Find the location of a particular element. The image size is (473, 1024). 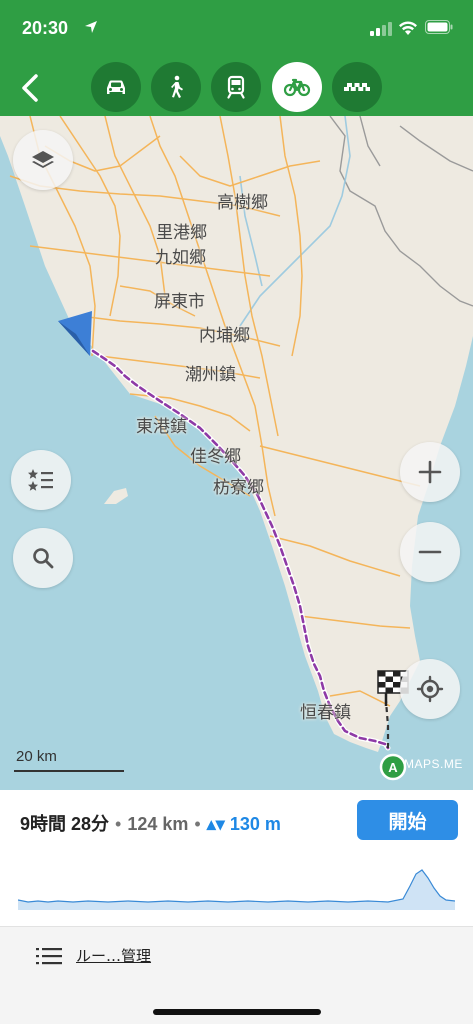

map-label-neipu: 内埔郷 is located at coordinates (224, 336).